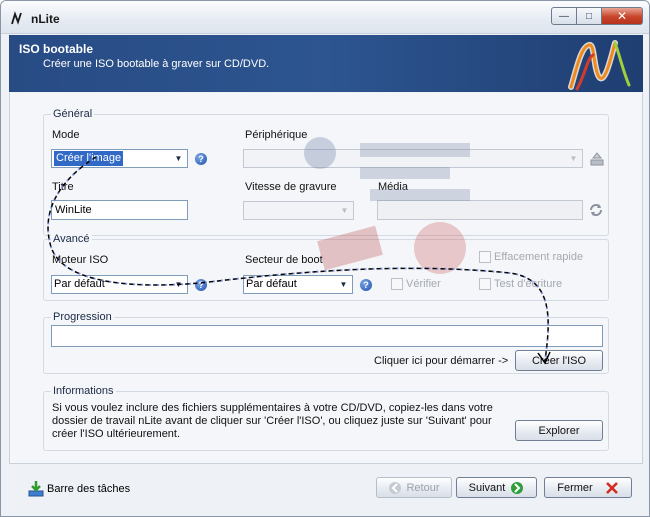 This screenshot has width=650, height=517. I want to click on speed-select: ▼, so click(298, 210).